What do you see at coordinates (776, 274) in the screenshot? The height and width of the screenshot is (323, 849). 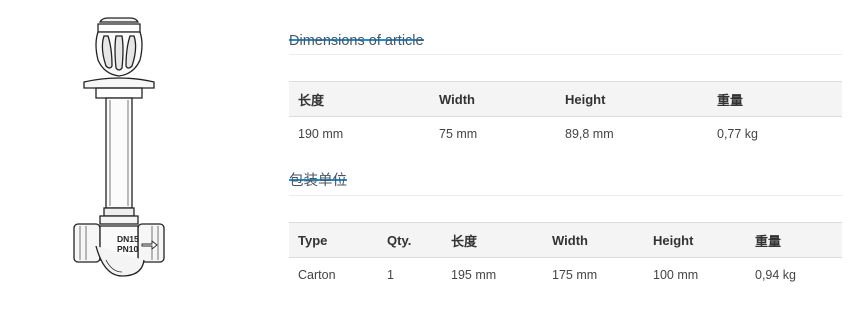 I see `table-cell: 0,94 kg` at bounding box center [776, 274].